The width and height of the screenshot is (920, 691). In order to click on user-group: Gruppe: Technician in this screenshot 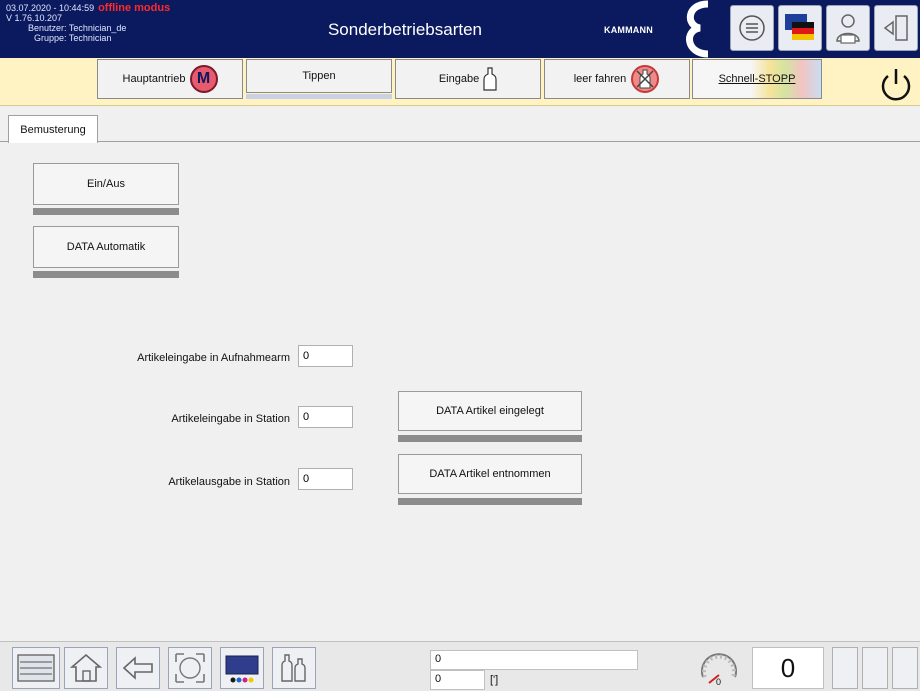, I will do `click(73, 38)`.